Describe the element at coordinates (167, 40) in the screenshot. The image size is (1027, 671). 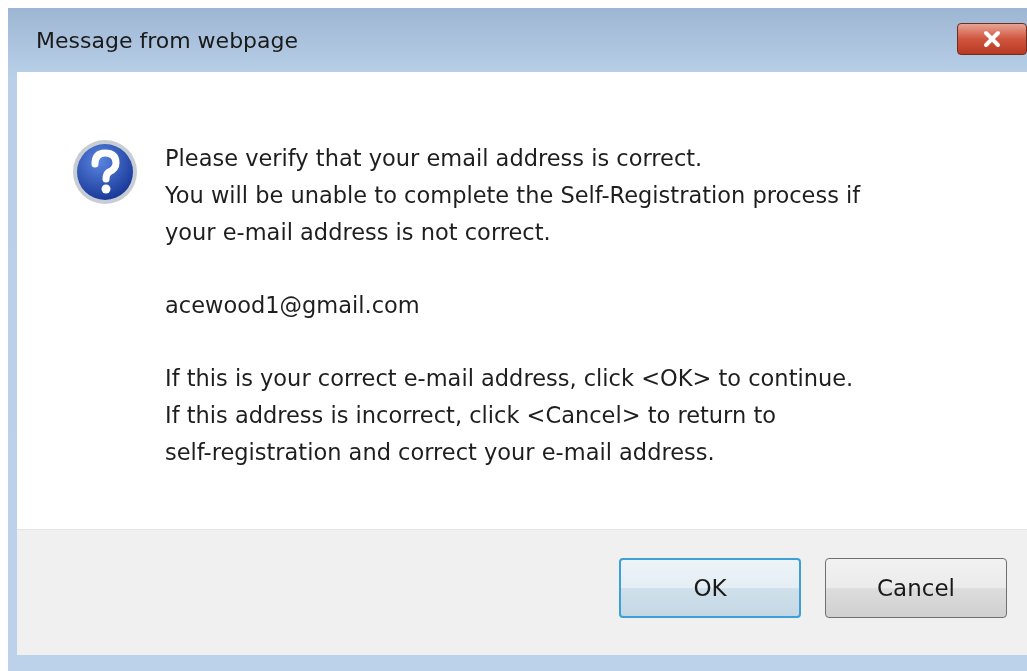
I see `window-title: Message from webpage` at that location.